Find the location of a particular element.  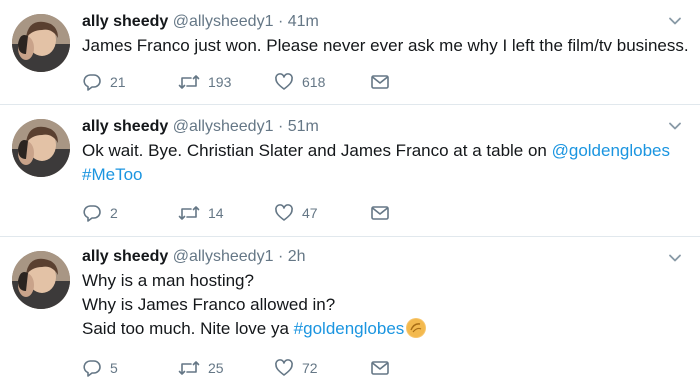

reply-button: 2 is located at coordinates (130, 213).